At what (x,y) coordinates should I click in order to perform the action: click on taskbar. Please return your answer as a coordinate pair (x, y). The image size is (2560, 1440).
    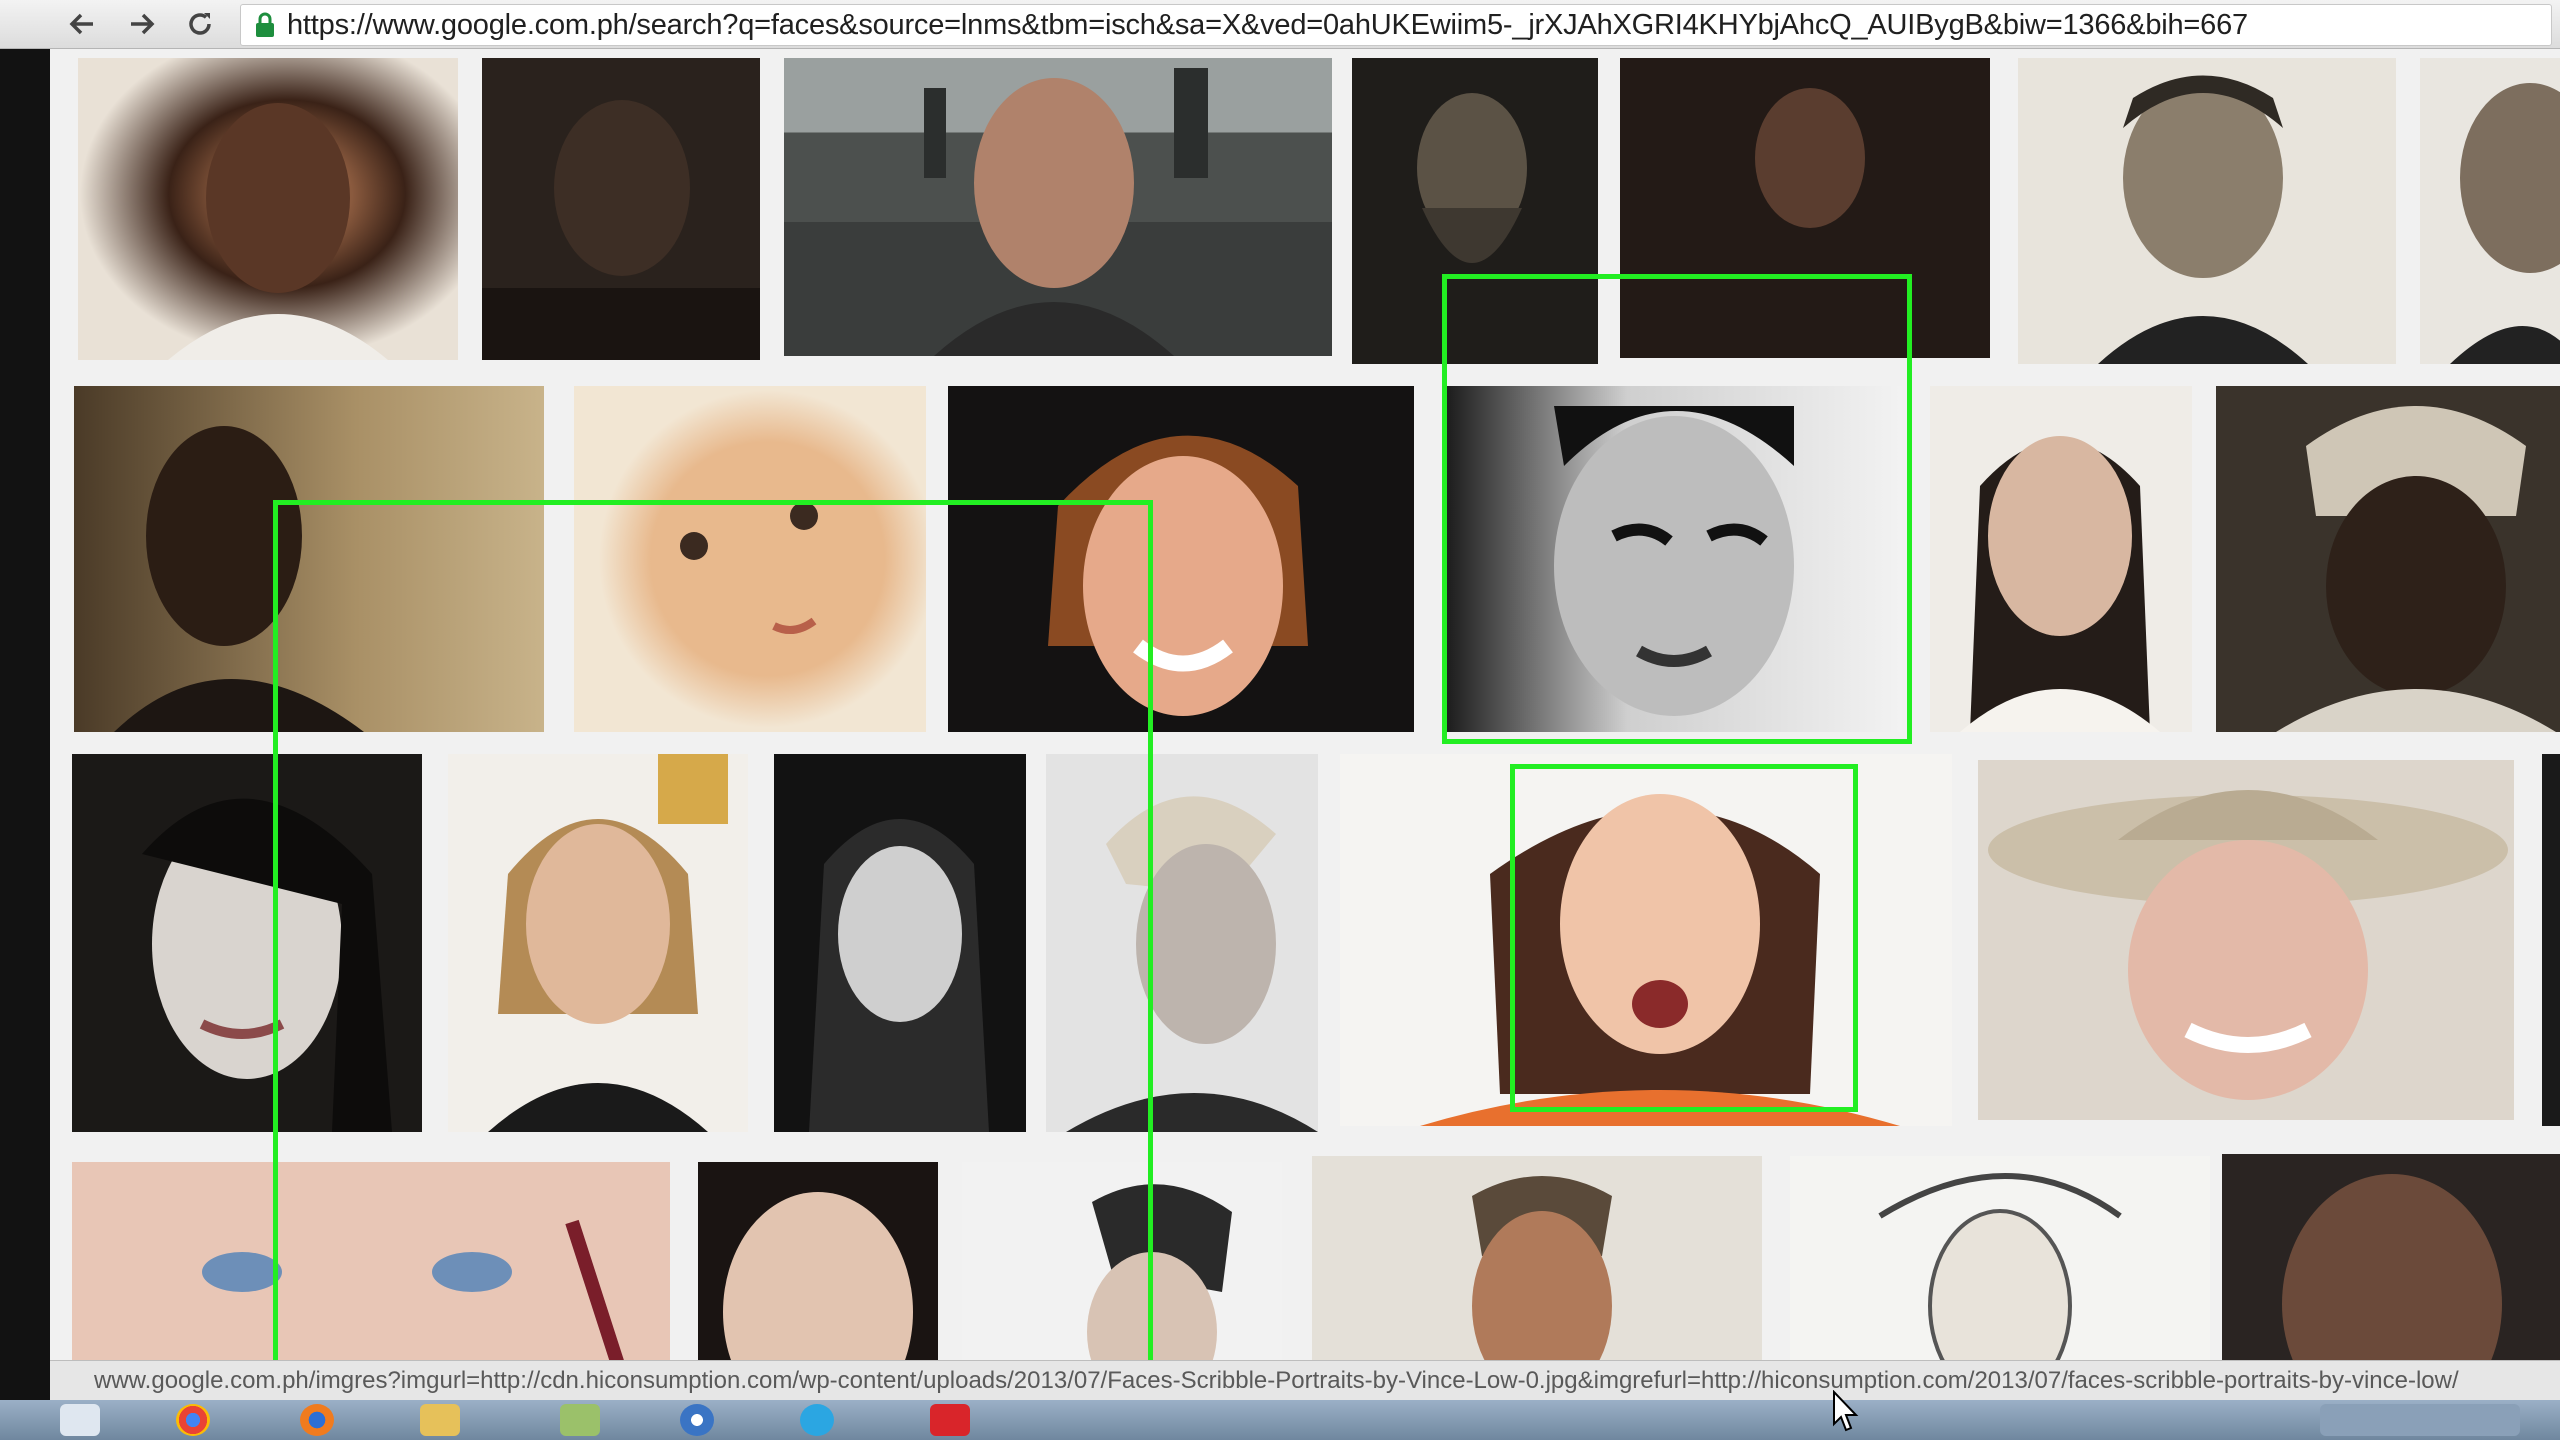
    Looking at the image, I should click on (1280, 1420).